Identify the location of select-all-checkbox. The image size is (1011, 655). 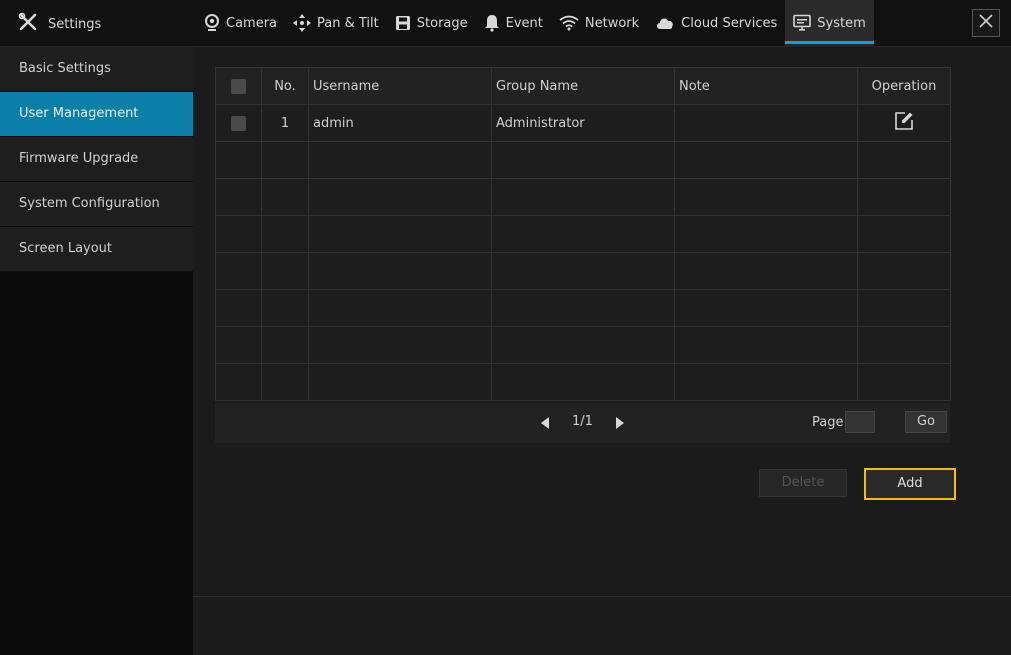
(238, 86).